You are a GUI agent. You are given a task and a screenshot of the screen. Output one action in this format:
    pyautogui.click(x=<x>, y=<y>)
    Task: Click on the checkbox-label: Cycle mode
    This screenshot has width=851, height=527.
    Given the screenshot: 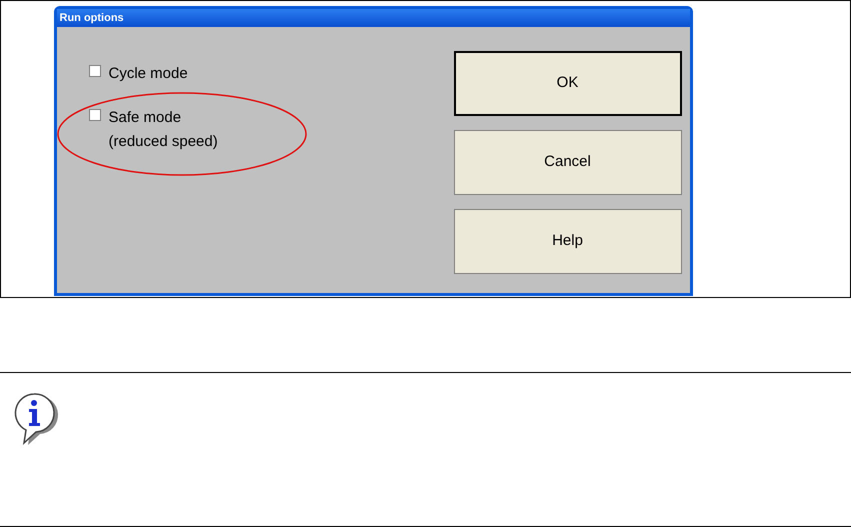 What is the action you would take?
    pyautogui.click(x=148, y=74)
    